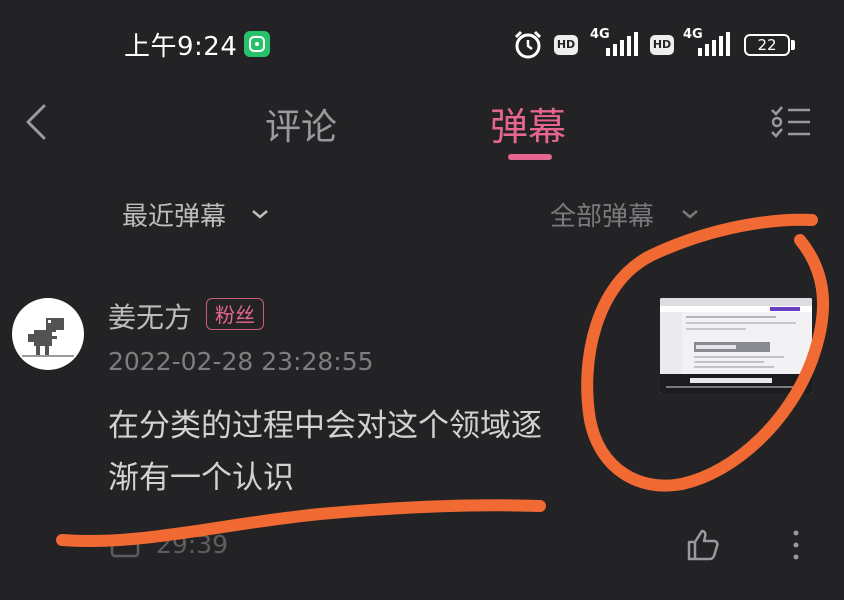 The image size is (844, 600). What do you see at coordinates (767, 45) in the screenshot?
I see `battery-icon: 22` at bounding box center [767, 45].